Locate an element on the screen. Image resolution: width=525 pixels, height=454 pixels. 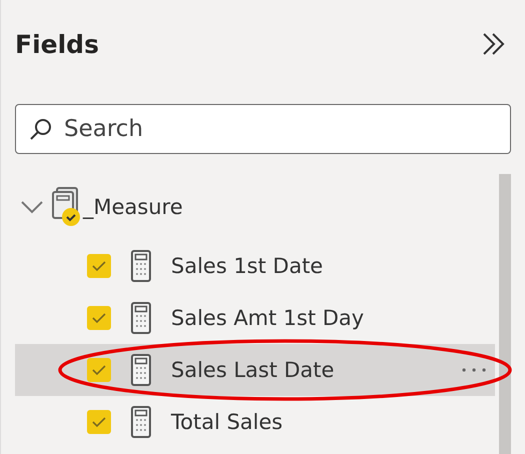
field-row: Sales Last Date is located at coordinates (255, 370).